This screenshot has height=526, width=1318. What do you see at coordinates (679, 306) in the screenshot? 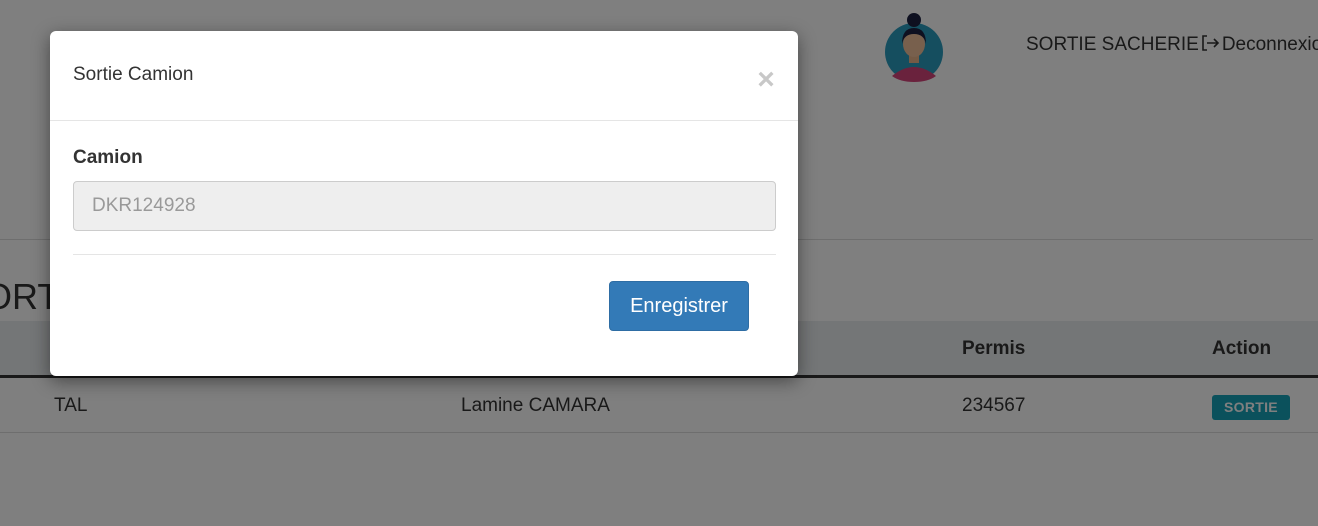
I see `save-button: Enregistrer` at bounding box center [679, 306].